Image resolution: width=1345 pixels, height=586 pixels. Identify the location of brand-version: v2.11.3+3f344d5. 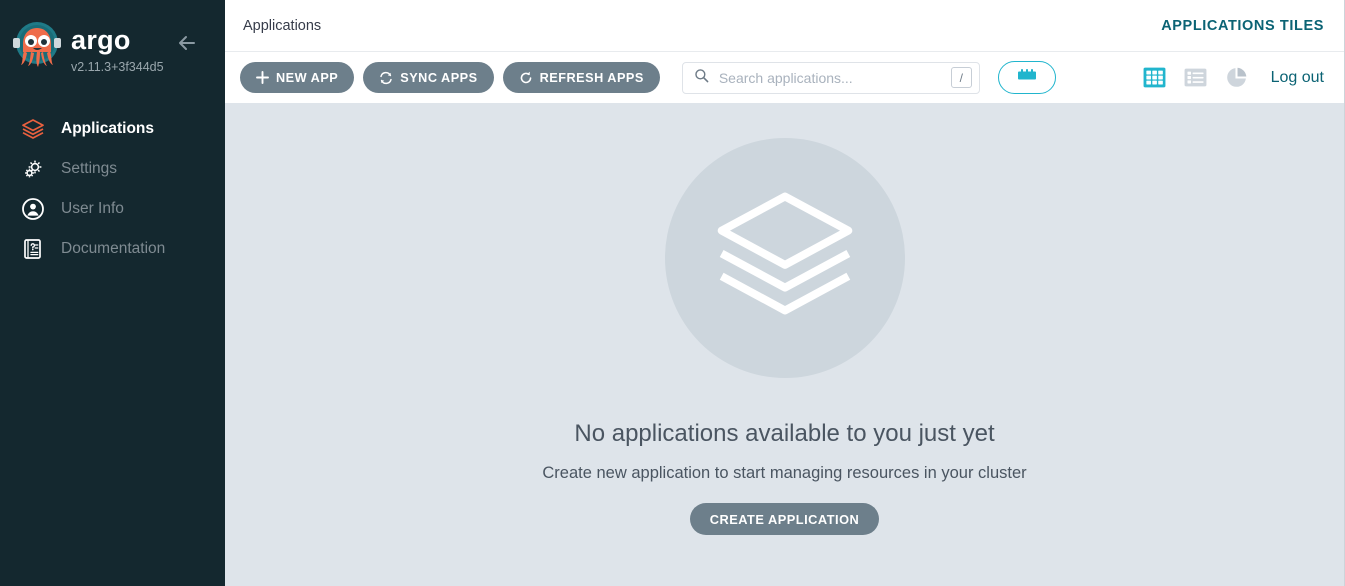
(117, 67).